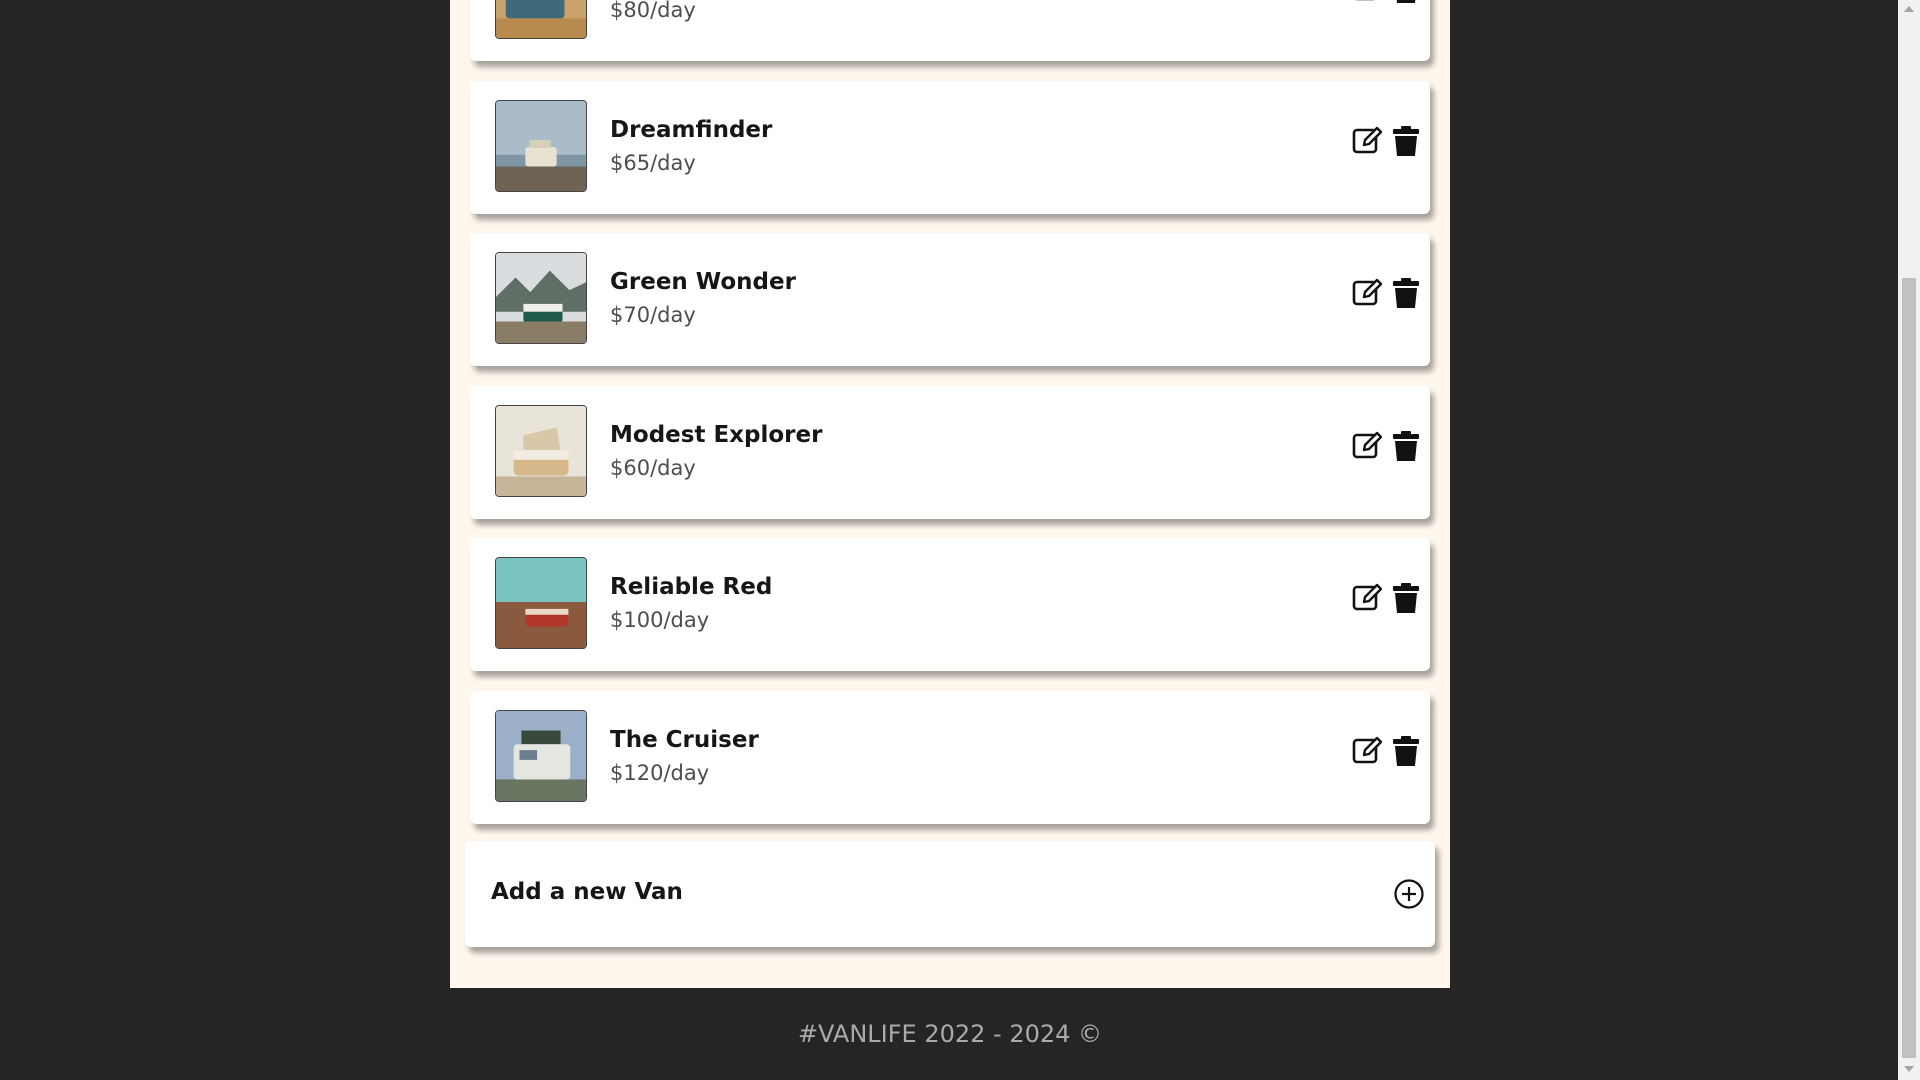 This screenshot has width=1920, height=1080. I want to click on scroll-down-arrow-icon, so click(1909, 1069).